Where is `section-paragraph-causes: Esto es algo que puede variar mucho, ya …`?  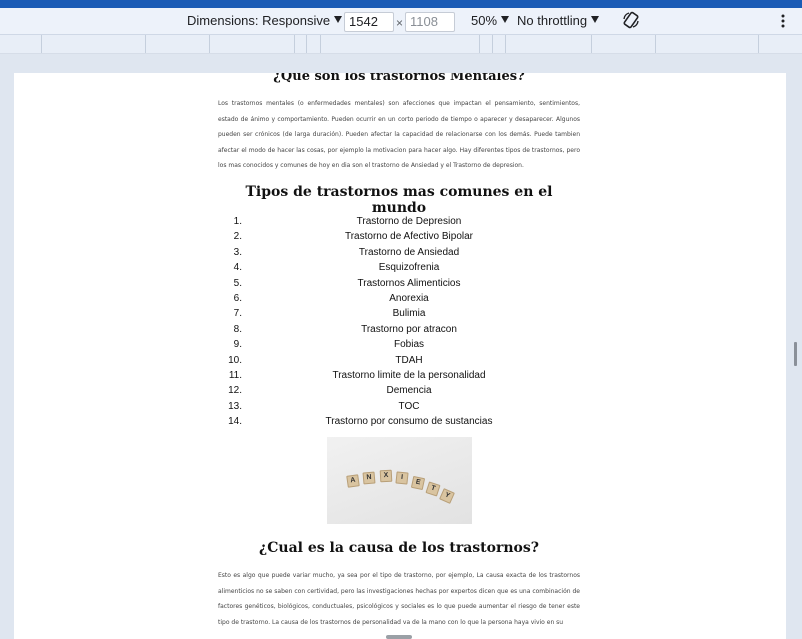
section-paragraph-causes: Esto es algo que puede variar mucho, ya … is located at coordinates (399, 599).